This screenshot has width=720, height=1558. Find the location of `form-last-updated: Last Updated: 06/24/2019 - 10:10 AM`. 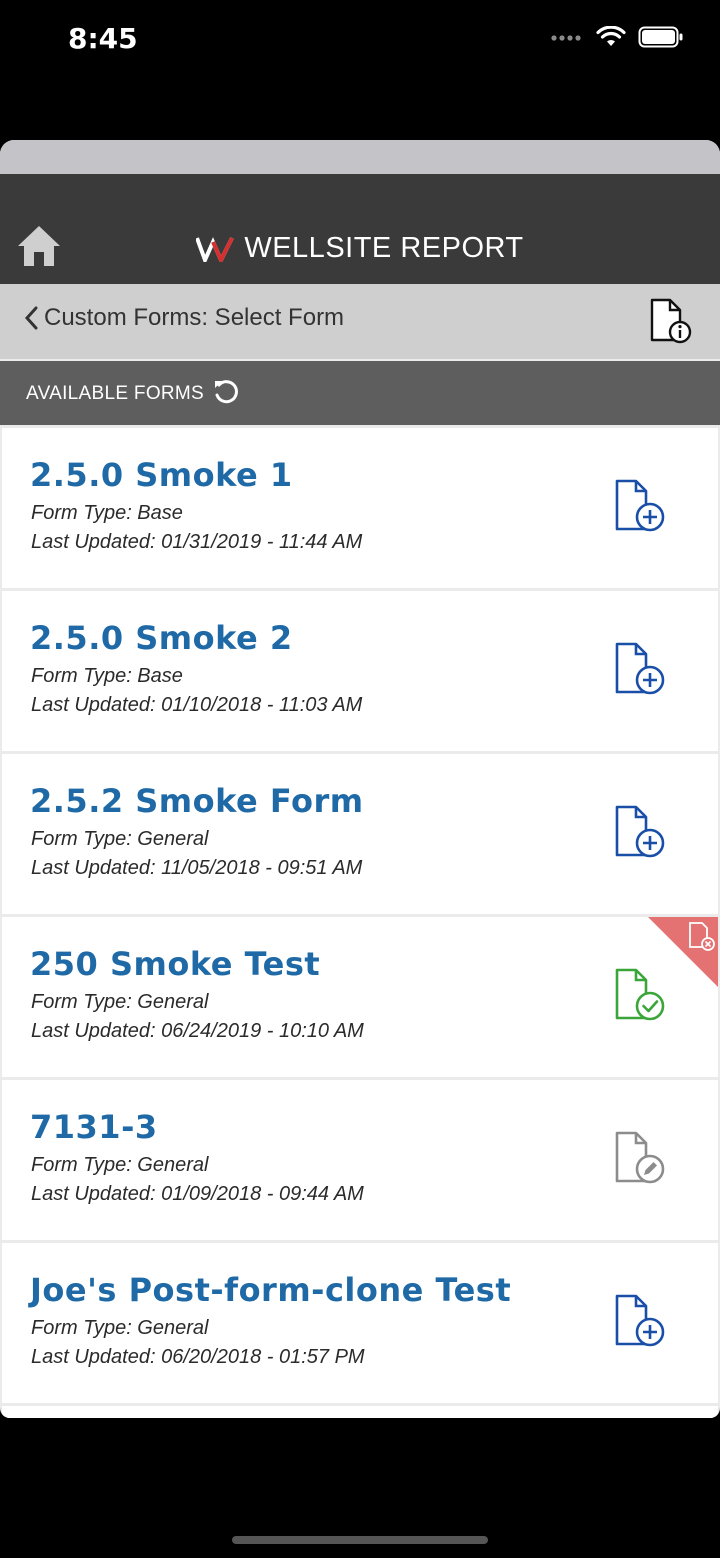

form-last-updated: Last Updated: 06/24/2019 - 10:10 AM is located at coordinates (197, 1031).